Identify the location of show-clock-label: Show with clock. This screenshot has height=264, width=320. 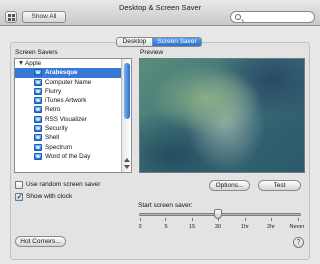
(49, 196).